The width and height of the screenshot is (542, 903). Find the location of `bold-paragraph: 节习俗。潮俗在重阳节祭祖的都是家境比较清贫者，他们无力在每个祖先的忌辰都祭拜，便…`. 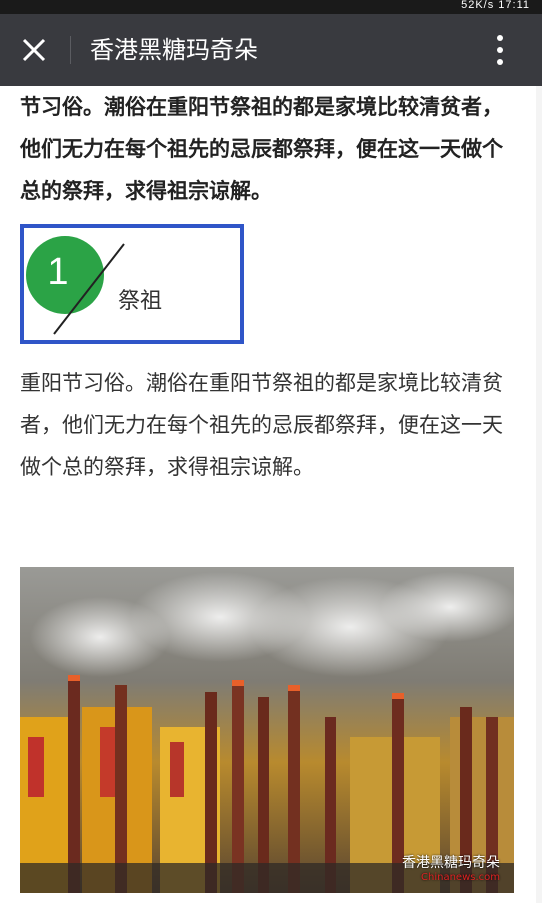

bold-paragraph: 节习俗。潮俗在重阳节祭祖的都是家境比较清贫者，他们无力在每个祖先的忌辰都祭拜，便… is located at coordinates (261, 149).